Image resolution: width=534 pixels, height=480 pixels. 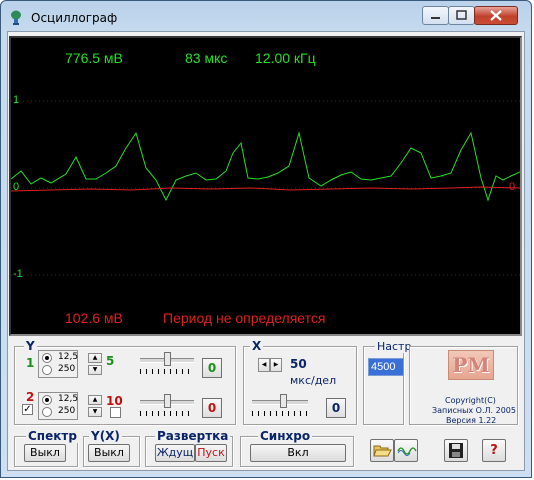 What do you see at coordinates (265, 166) in the screenshot?
I see `channel1-trace` at bounding box center [265, 166].